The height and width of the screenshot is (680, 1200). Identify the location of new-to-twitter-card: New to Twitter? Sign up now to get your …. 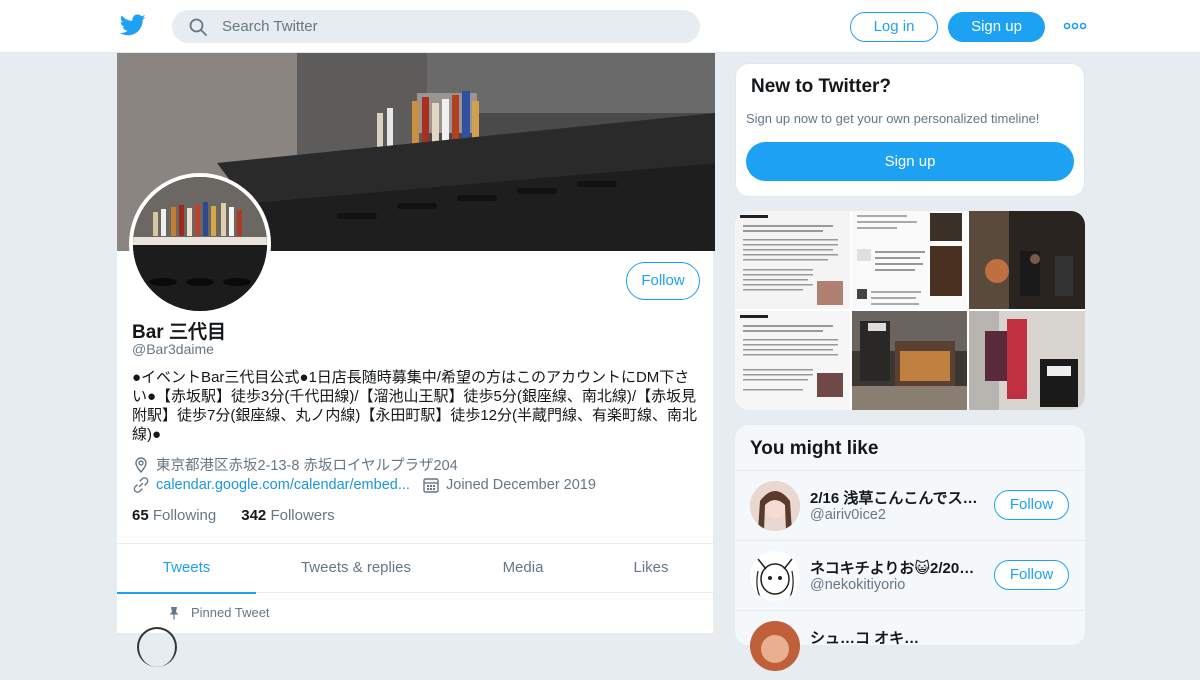
(910, 130).